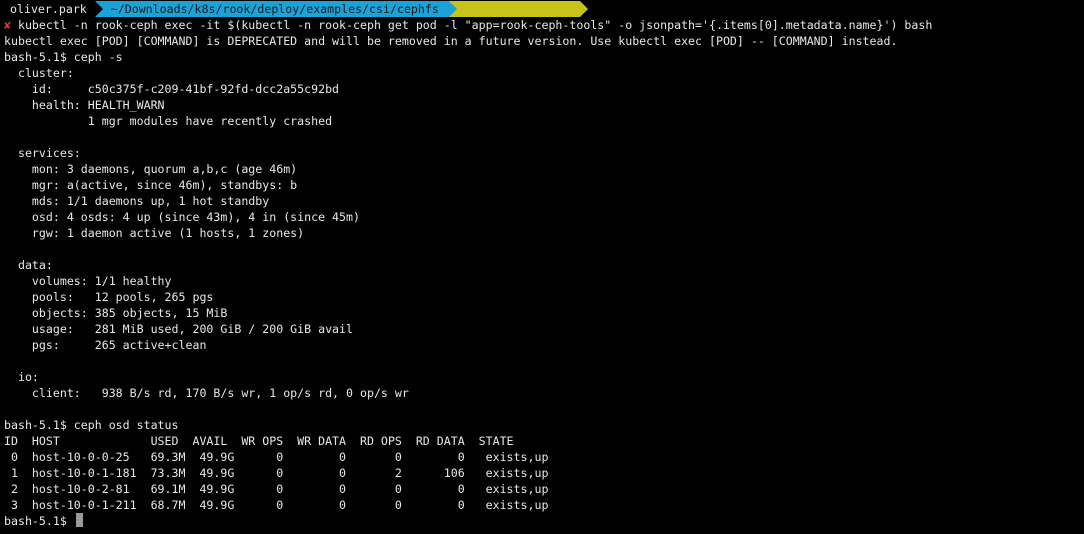 This screenshot has width=1084, height=534. Describe the element at coordinates (151, 169) in the screenshot. I see `output-line: mon: 3 daemons, quorum a,b,c (age 46m)` at that location.